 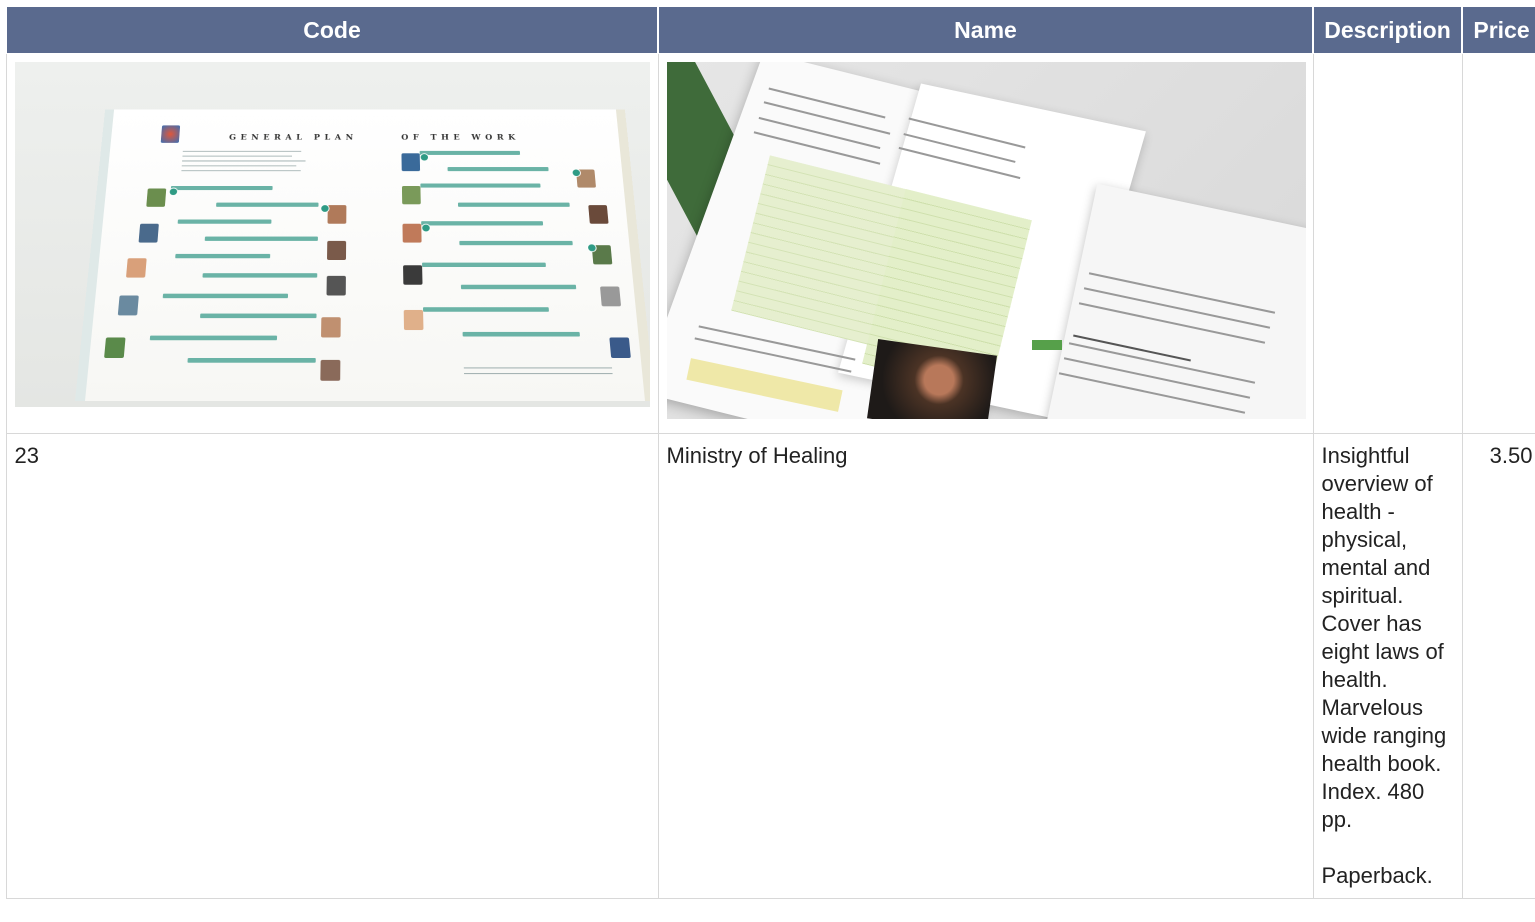 I want to click on contents-heading-graphic: GENERAL PLAN, so click(x=293, y=138).